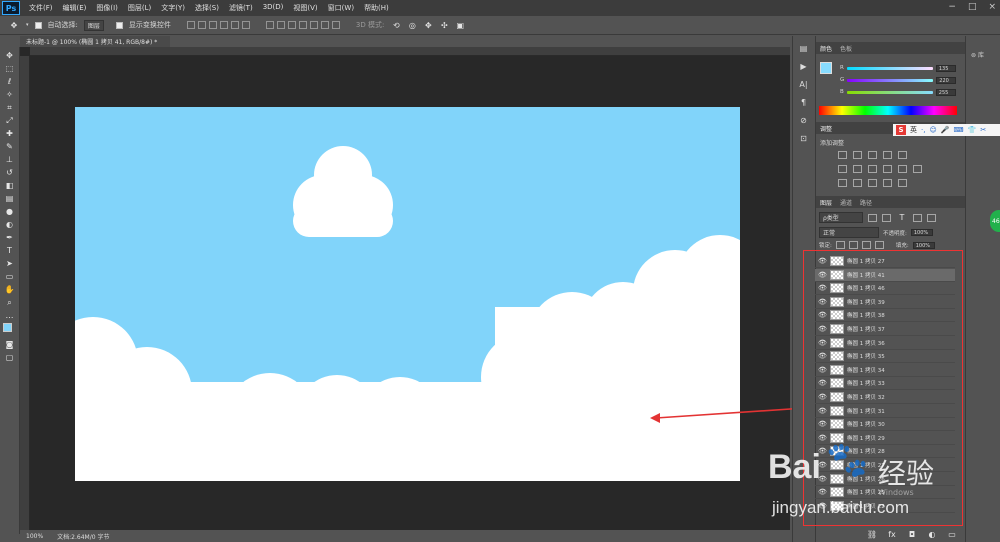 Image resolution: width=1000 pixels, height=542 pixels. What do you see at coordinates (945, 130) in the screenshot?
I see `microphone-icon: 🎤` at bounding box center [945, 130].